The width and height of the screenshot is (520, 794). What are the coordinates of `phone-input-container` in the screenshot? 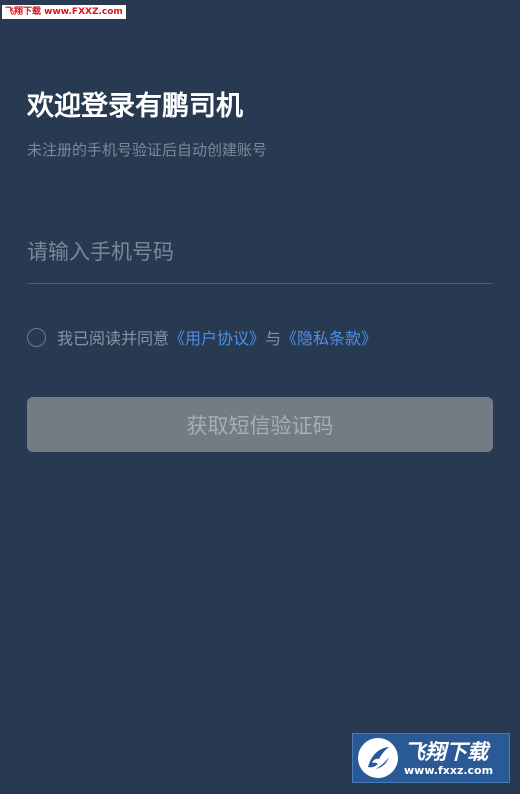 It's located at (260, 257).